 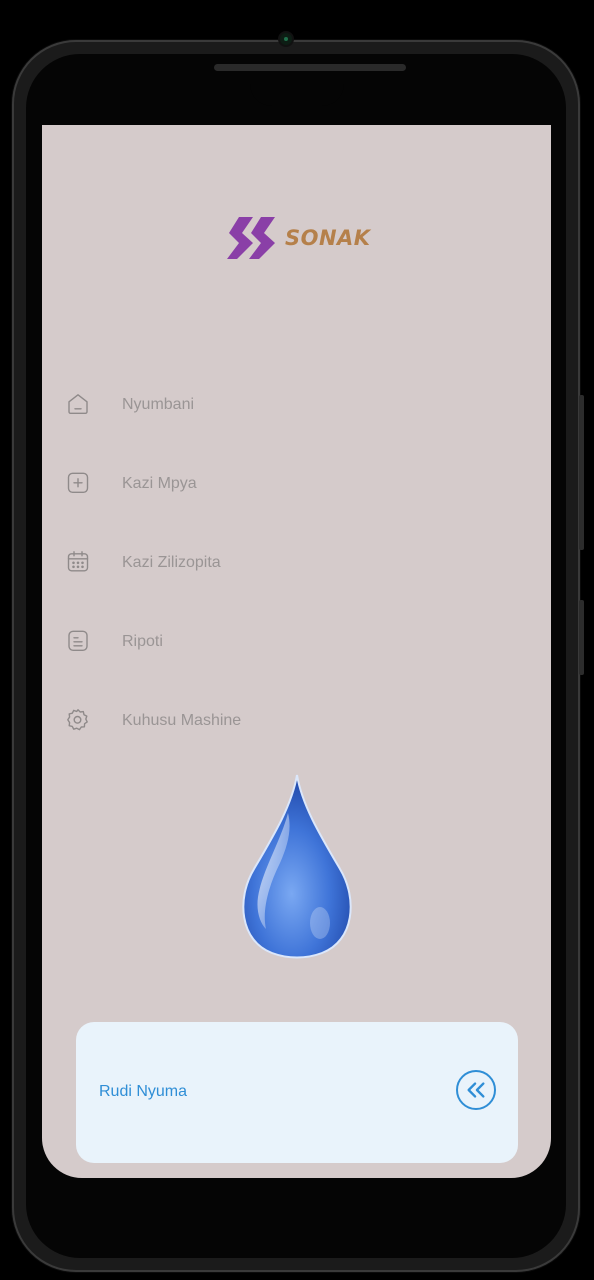 What do you see at coordinates (251, 238) in the screenshot?
I see `sonak-logo-icon` at bounding box center [251, 238].